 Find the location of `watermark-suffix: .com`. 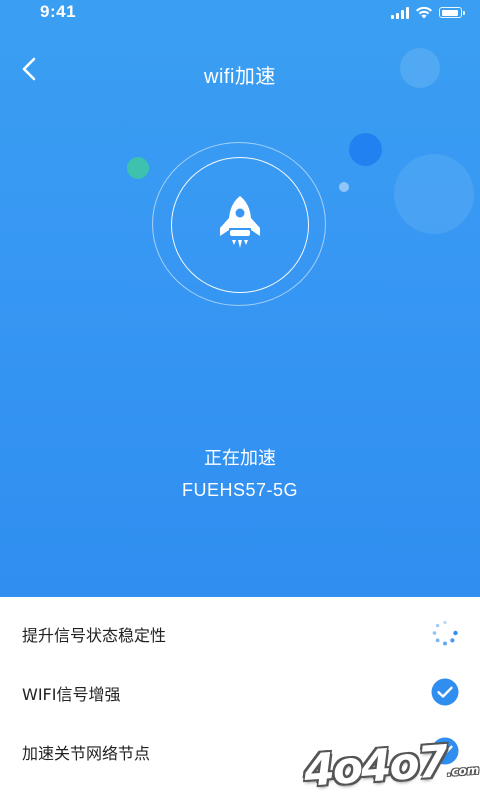

watermark-suffix: .com is located at coordinates (463, 770).